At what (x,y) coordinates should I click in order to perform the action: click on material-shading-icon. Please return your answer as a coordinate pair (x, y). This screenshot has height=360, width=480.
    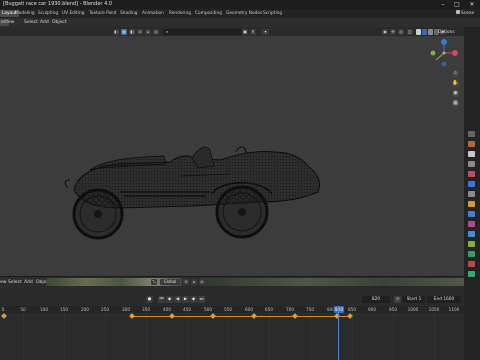
    Looking at the image, I should click on (430, 31).